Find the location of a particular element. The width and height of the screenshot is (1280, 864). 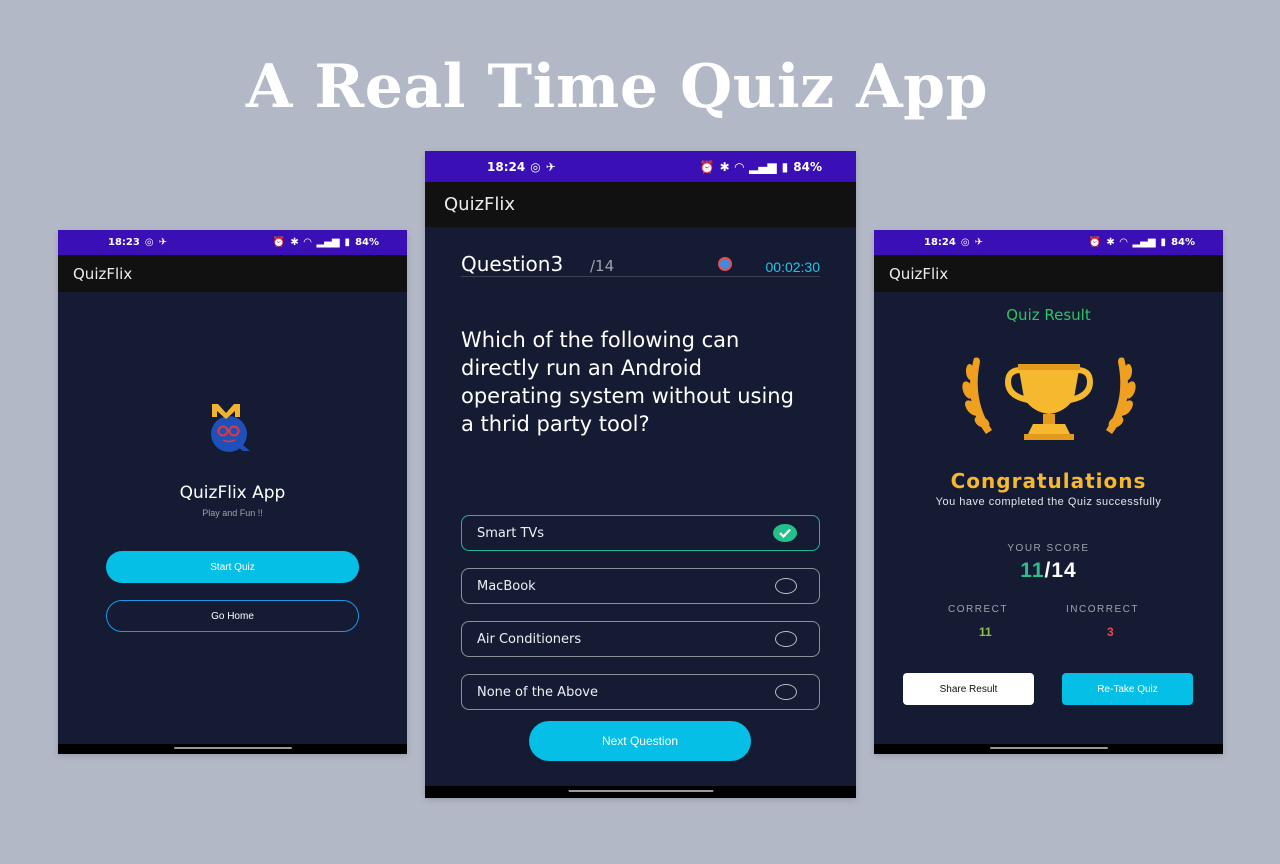

status-time: 18:23 is located at coordinates (124, 242).